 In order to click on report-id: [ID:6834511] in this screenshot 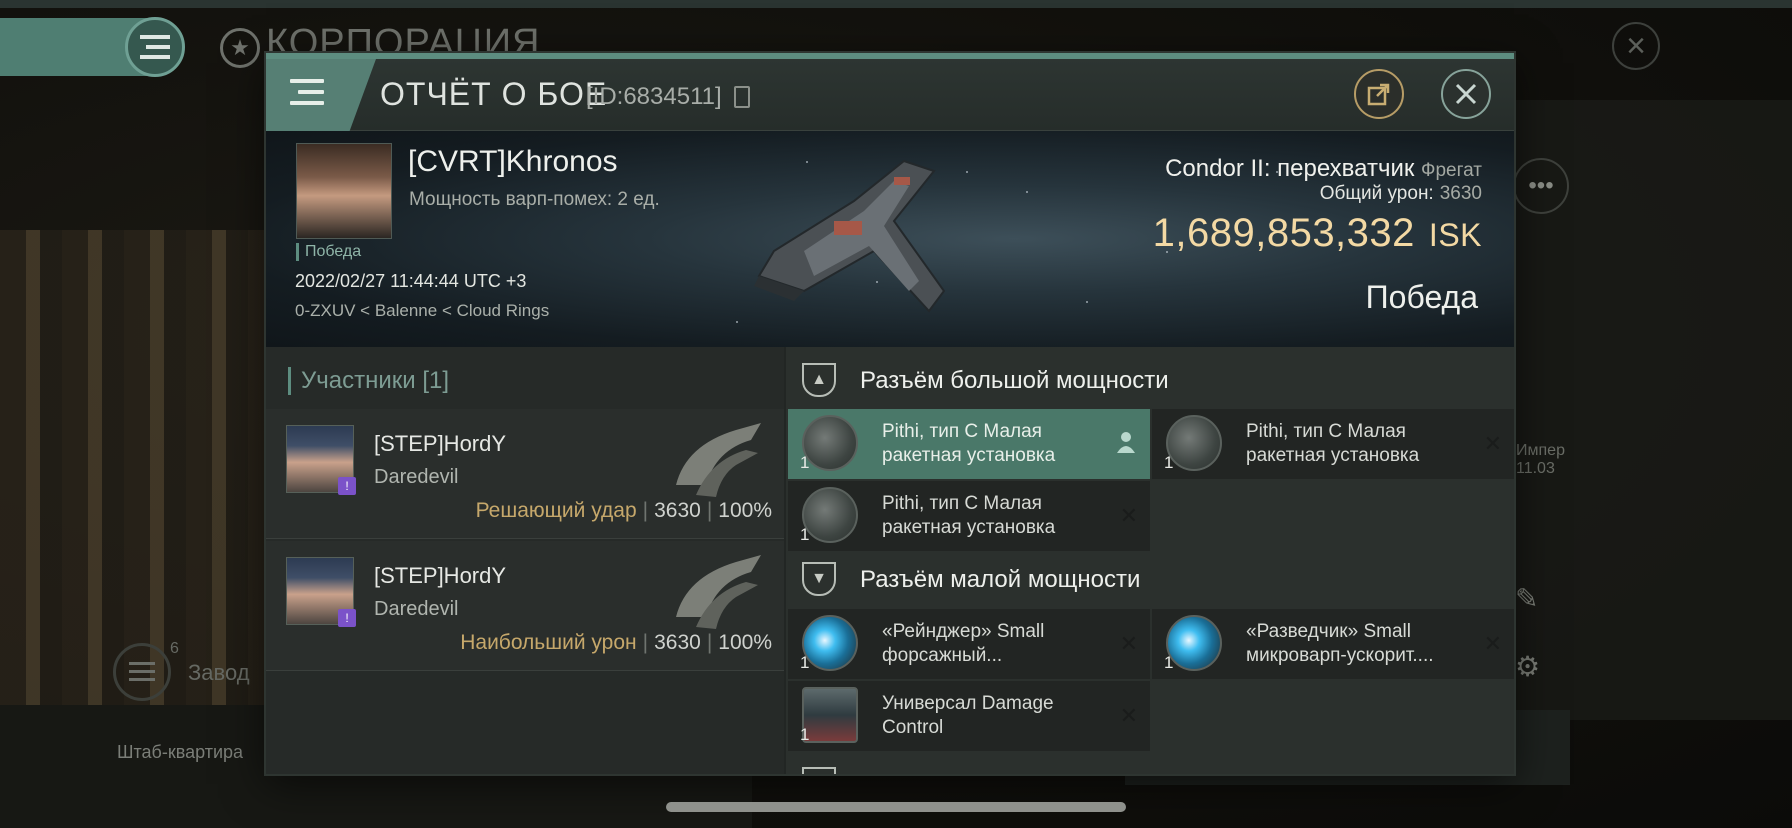, I will do `click(654, 96)`.